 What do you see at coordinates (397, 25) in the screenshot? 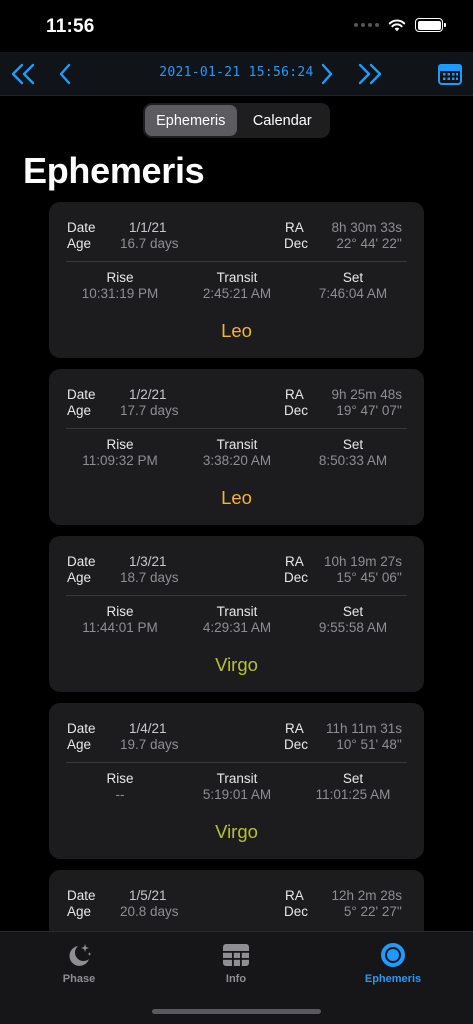
I see `wifi-icon` at bounding box center [397, 25].